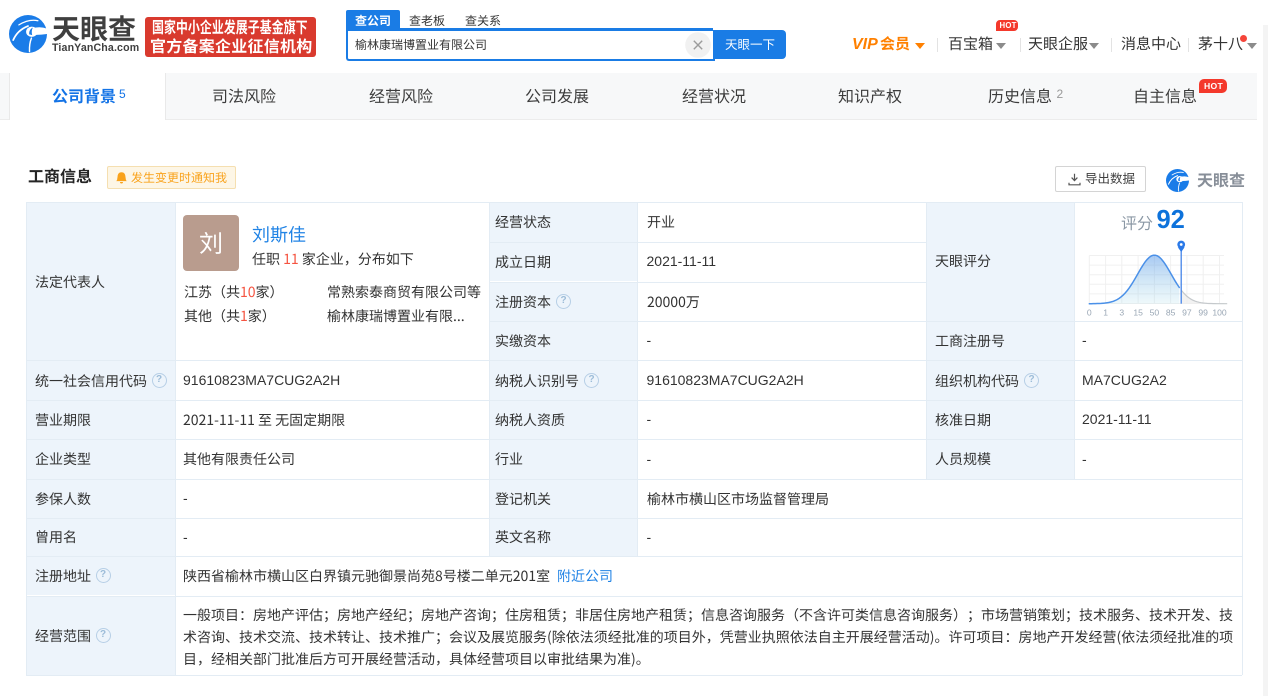 This screenshot has width=1268, height=696. I want to click on svg-text: 3, so click(1121, 313).